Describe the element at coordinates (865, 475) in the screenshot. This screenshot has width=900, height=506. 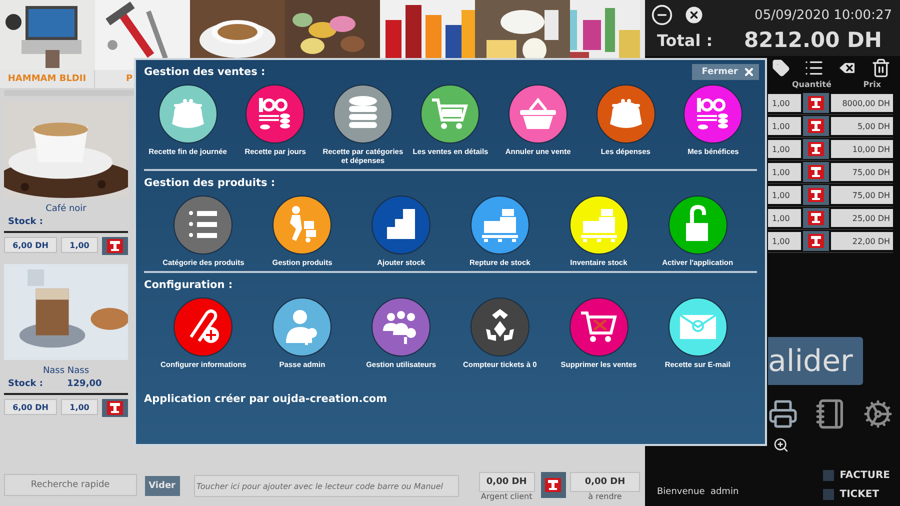
I see `checkbox-label: FACTURE` at that location.